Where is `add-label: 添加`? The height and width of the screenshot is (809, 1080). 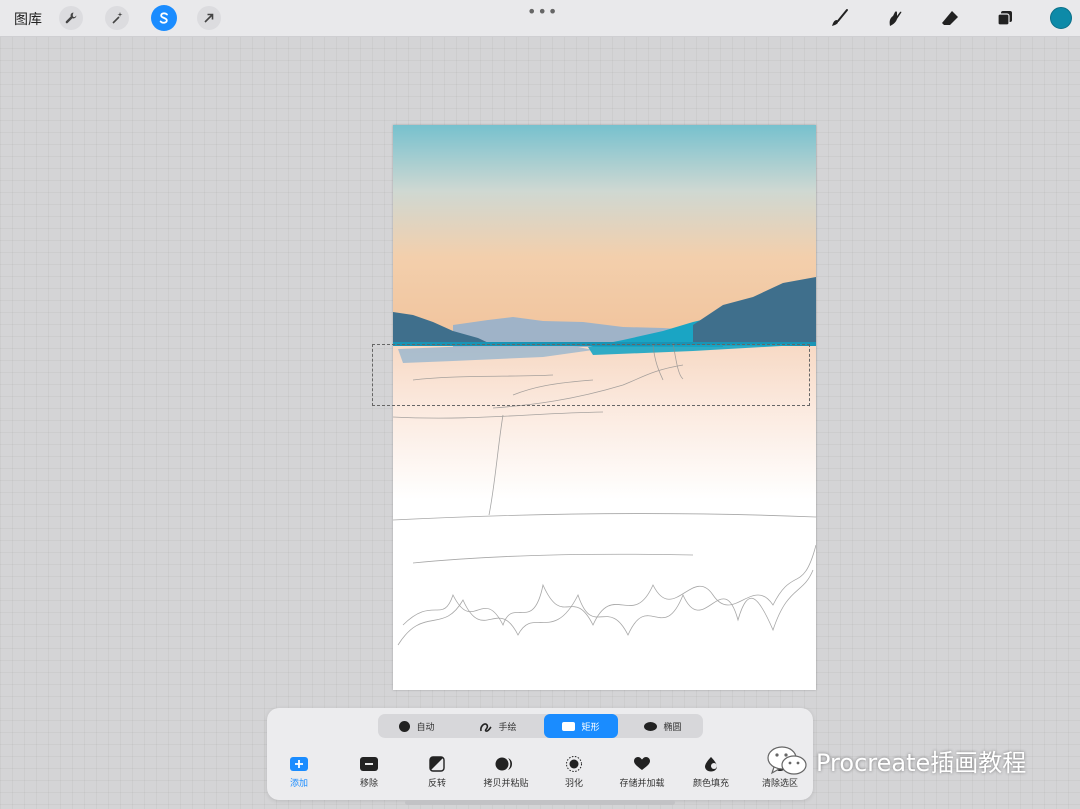 add-label: 添加 is located at coordinates (298, 784).